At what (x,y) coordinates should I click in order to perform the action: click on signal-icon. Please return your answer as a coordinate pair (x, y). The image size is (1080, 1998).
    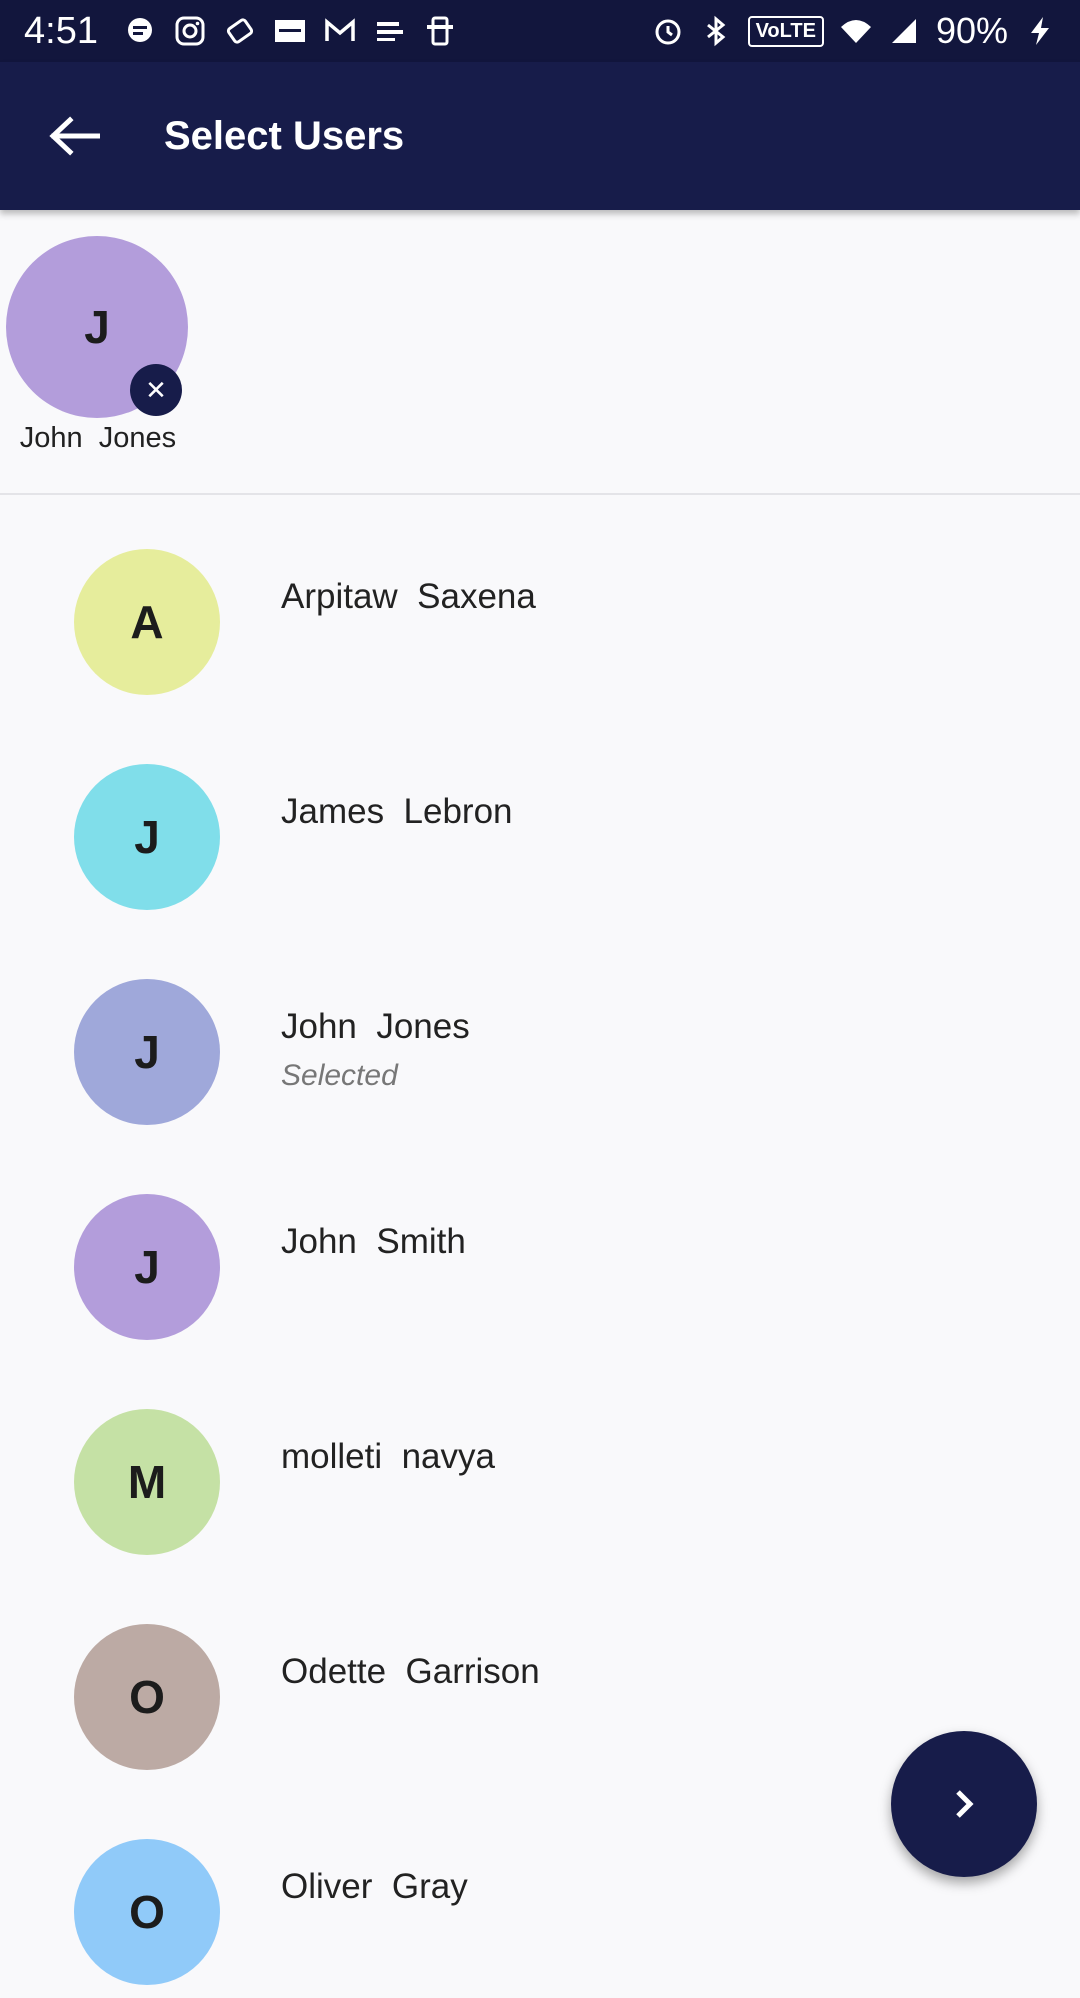
    Looking at the image, I should click on (904, 31).